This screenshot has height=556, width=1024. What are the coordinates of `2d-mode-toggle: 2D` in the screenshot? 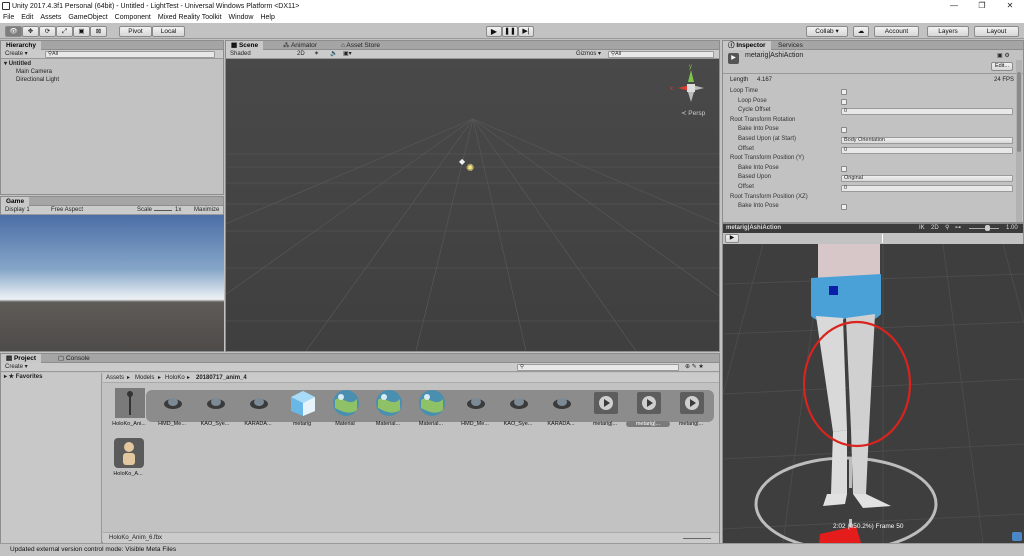 It's located at (301, 54).